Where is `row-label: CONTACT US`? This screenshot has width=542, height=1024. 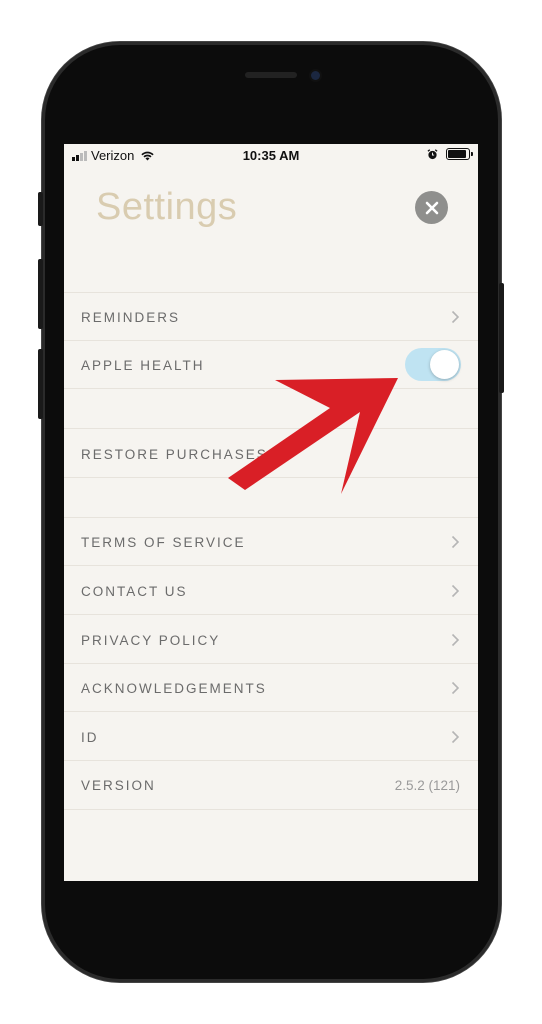 row-label: CONTACT US is located at coordinates (134, 591).